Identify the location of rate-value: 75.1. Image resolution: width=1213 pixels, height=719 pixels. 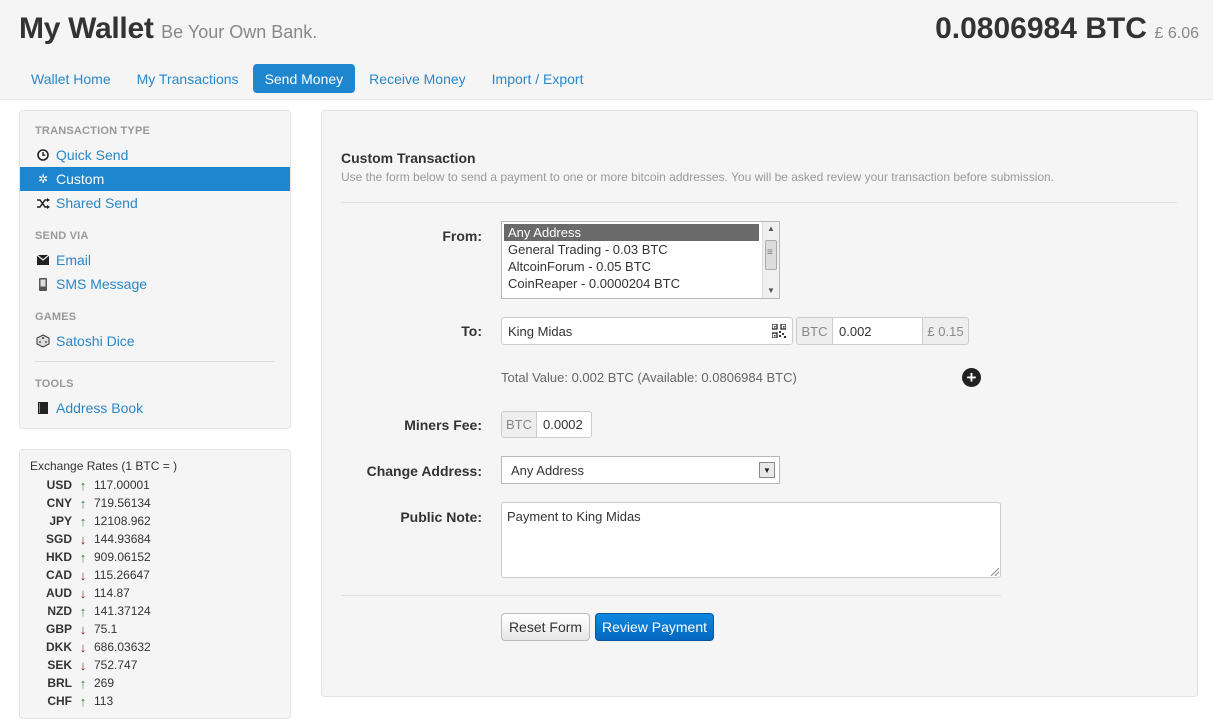
(106, 629).